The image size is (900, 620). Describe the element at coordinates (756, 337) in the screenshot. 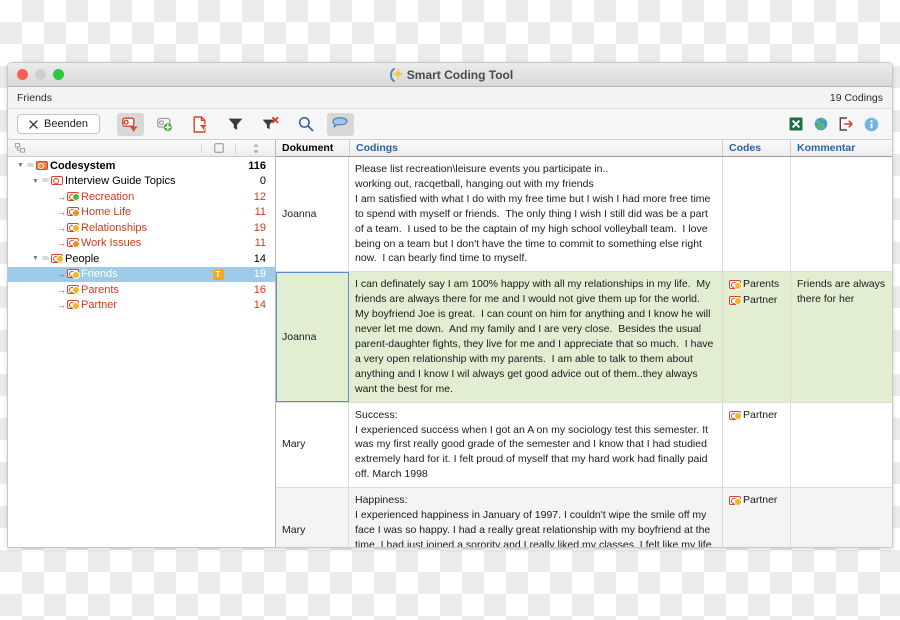

I see `cell-codes: Parents Partner` at that location.